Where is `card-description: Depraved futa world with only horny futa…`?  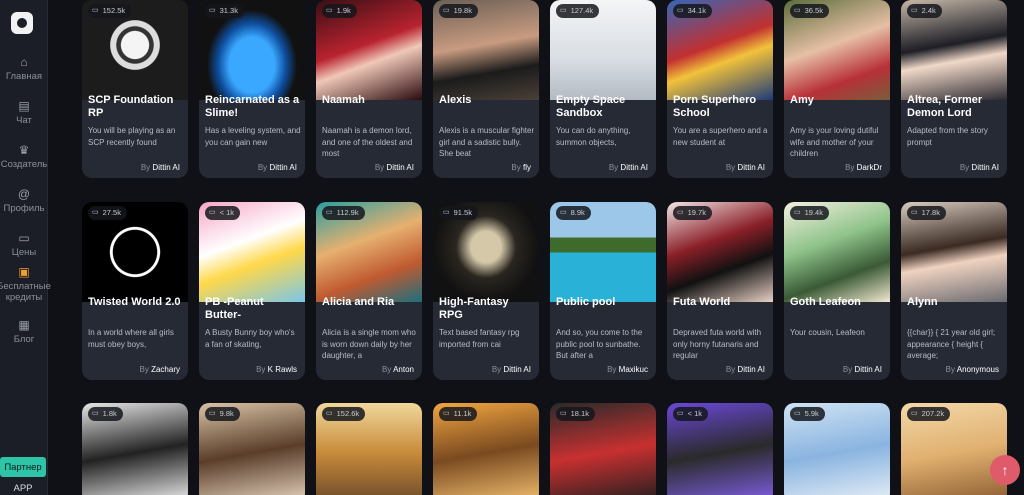
card-description: Depraved futa world with only horny futa… is located at coordinates (717, 344).